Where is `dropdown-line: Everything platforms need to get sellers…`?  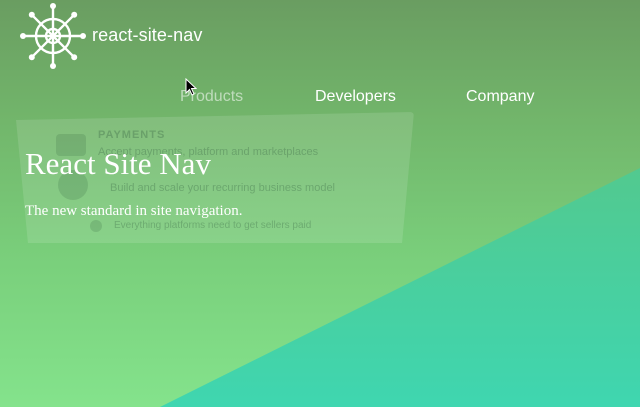 dropdown-line: Everything platforms need to get sellers… is located at coordinates (213, 225).